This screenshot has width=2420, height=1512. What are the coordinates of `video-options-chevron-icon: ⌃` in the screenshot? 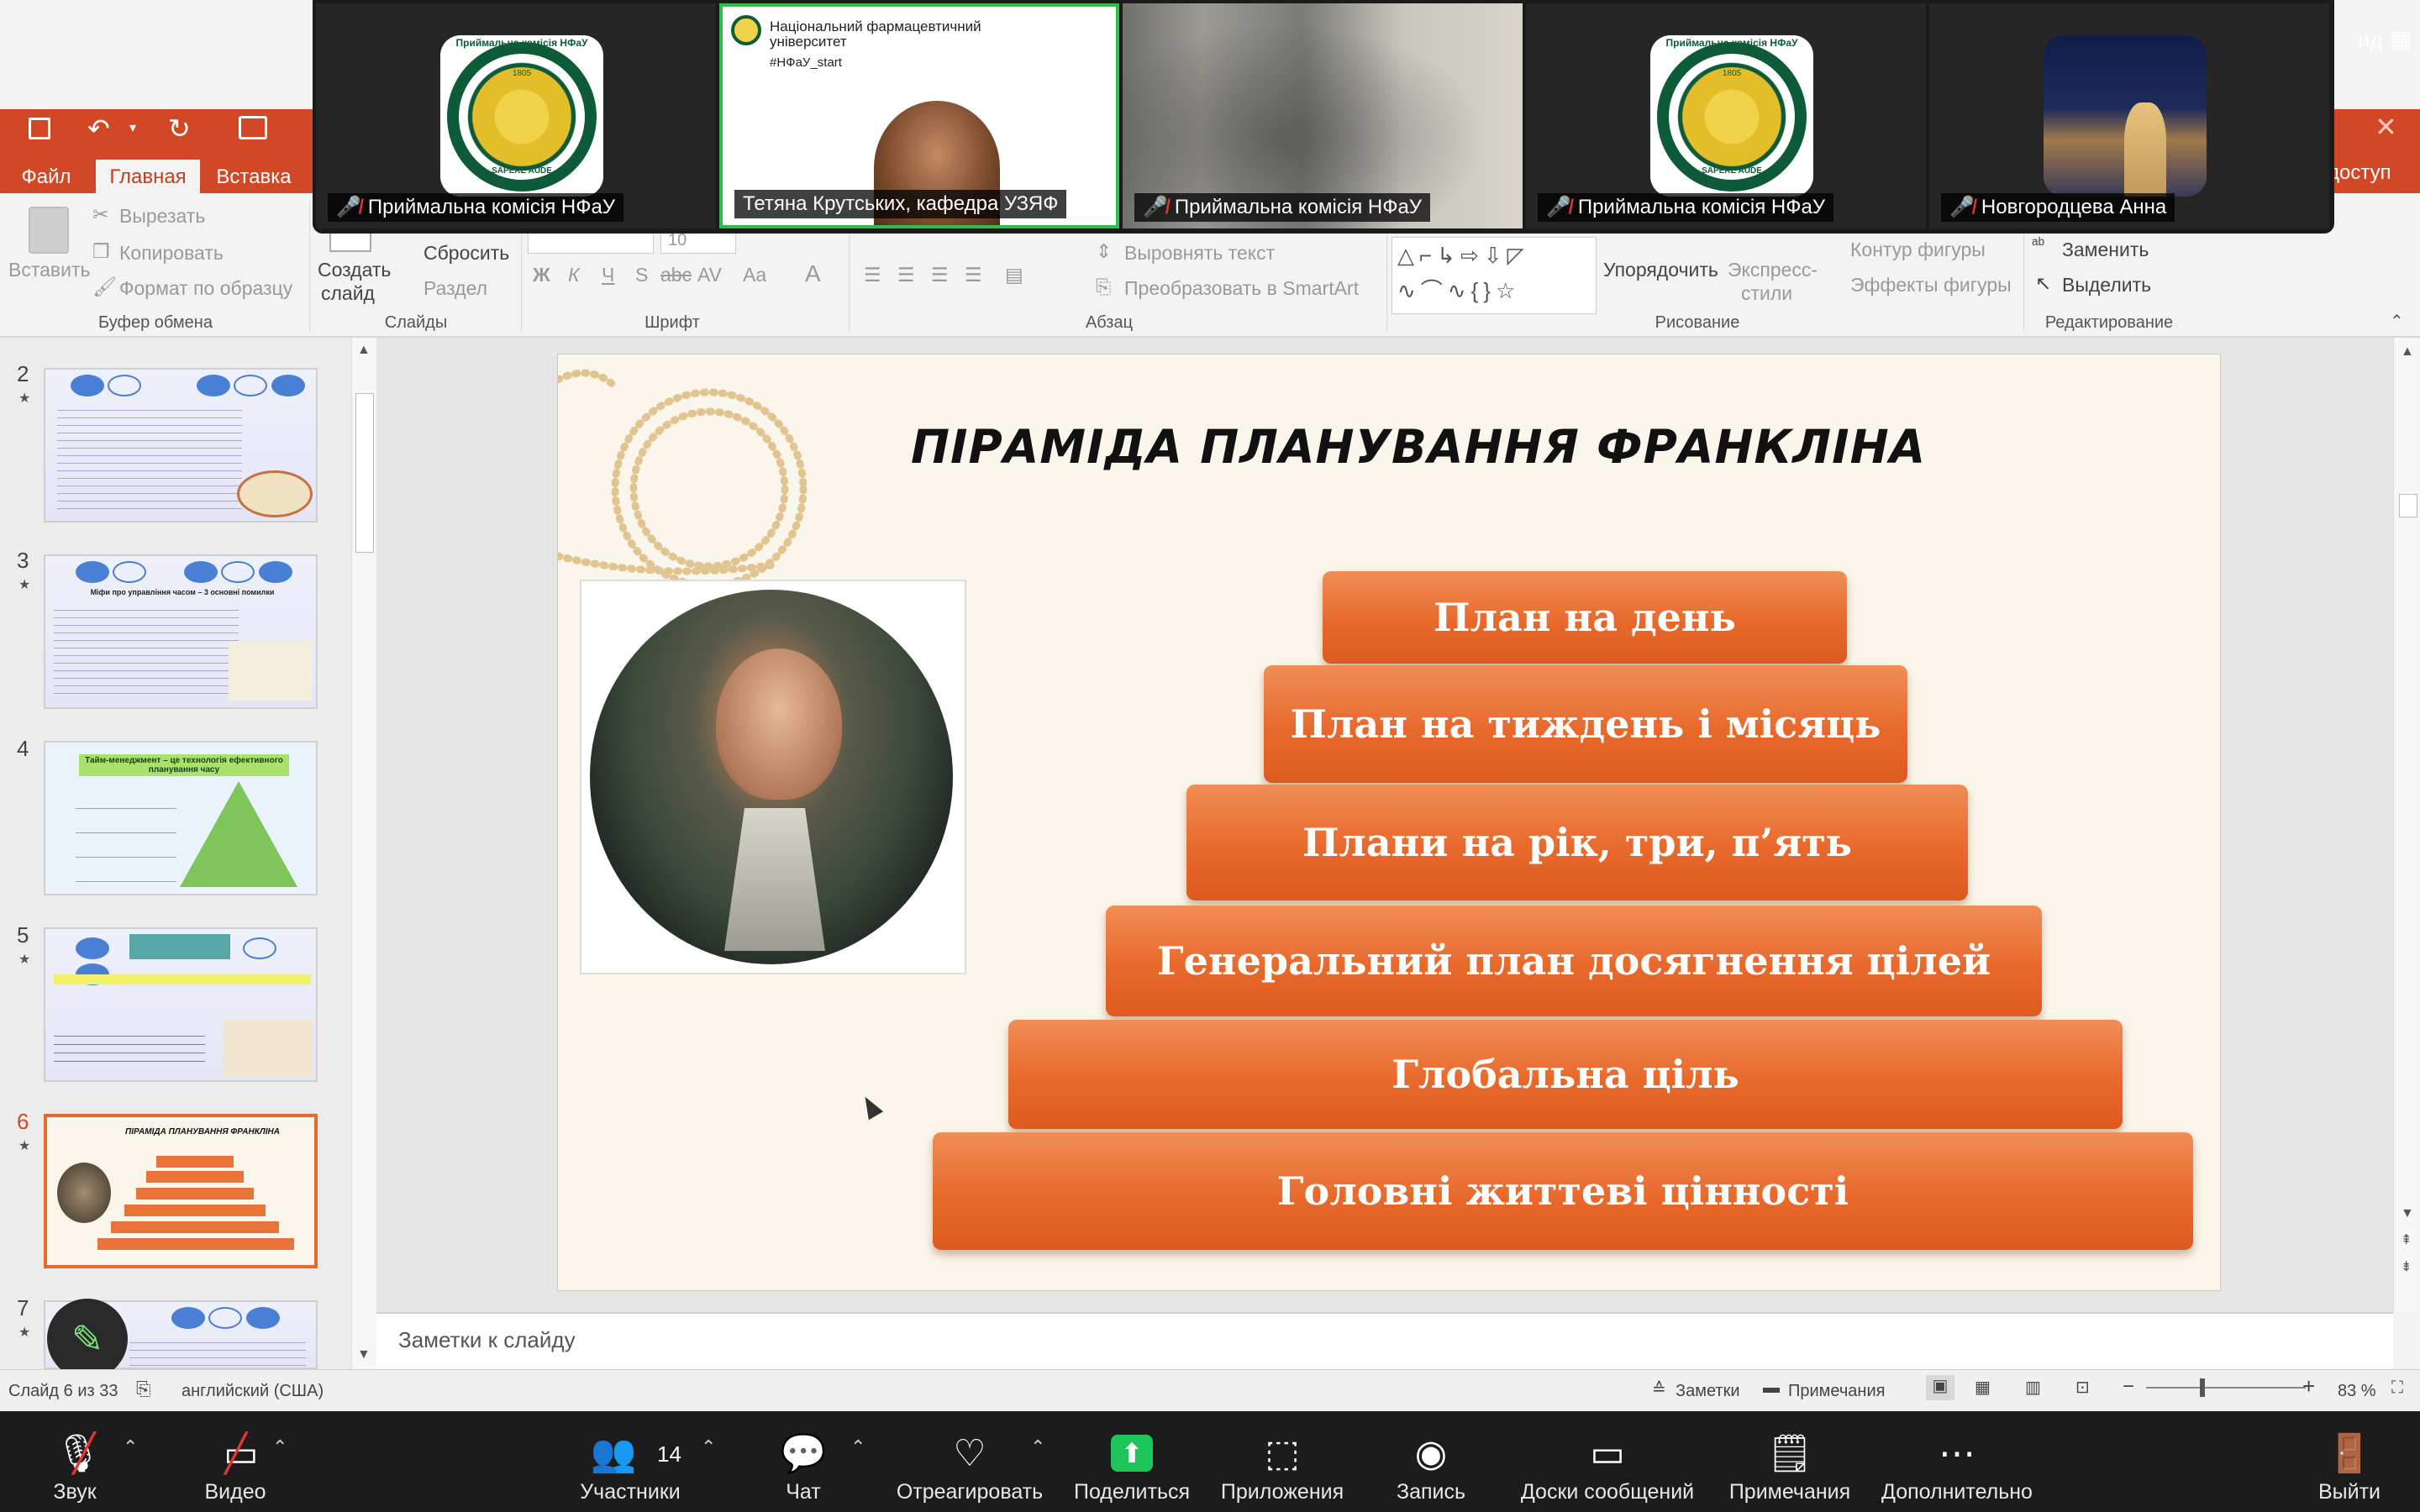 It's located at (279, 1447).